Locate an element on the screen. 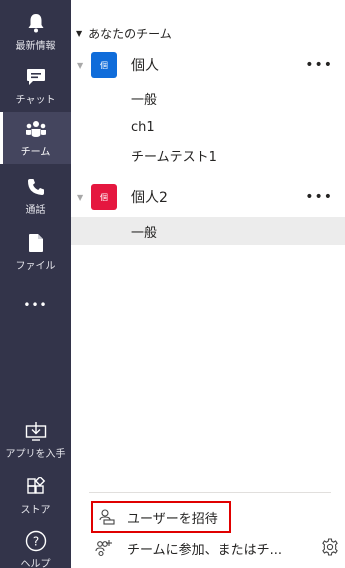 The height and width of the screenshot is (568, 345). file-icon is located at coordinates (36, 243).